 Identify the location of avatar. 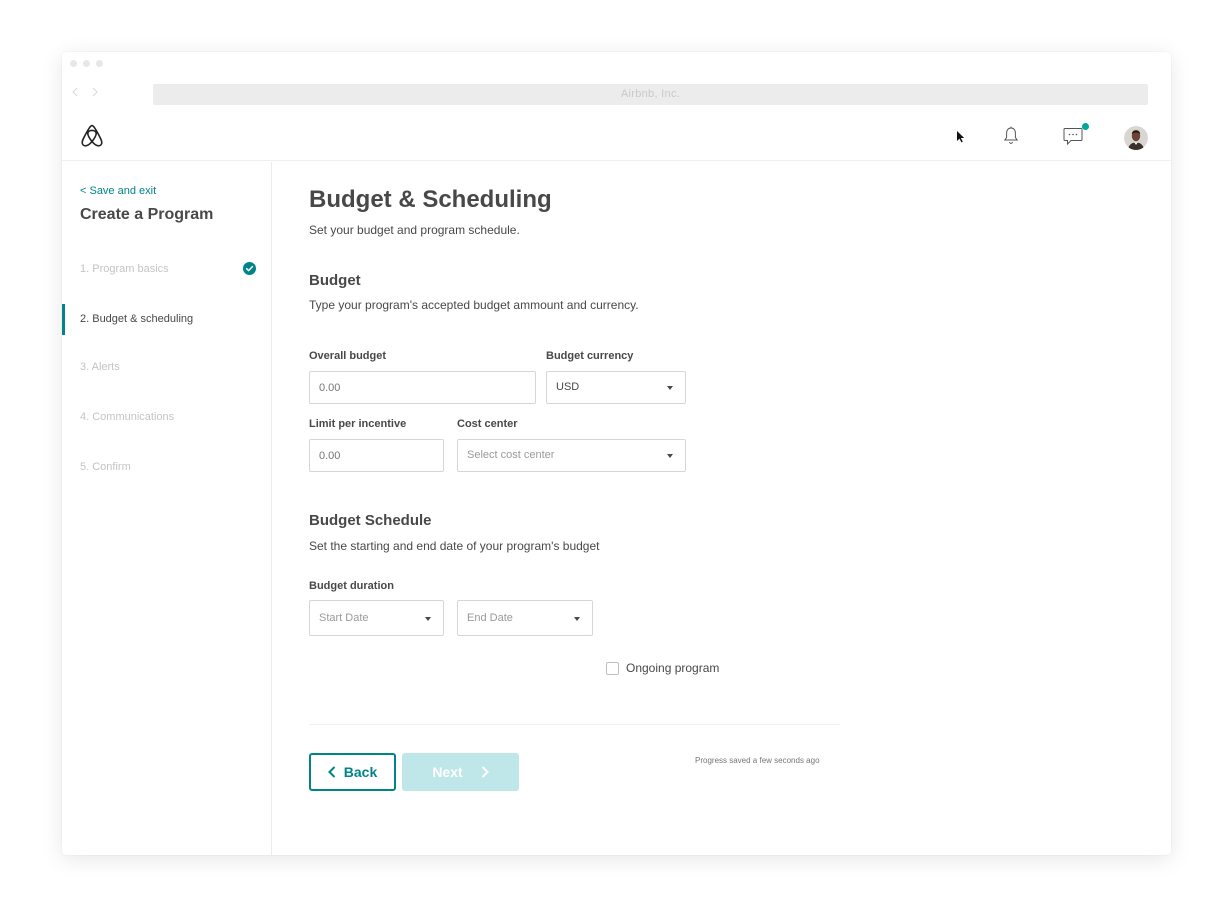
(1136, 138).